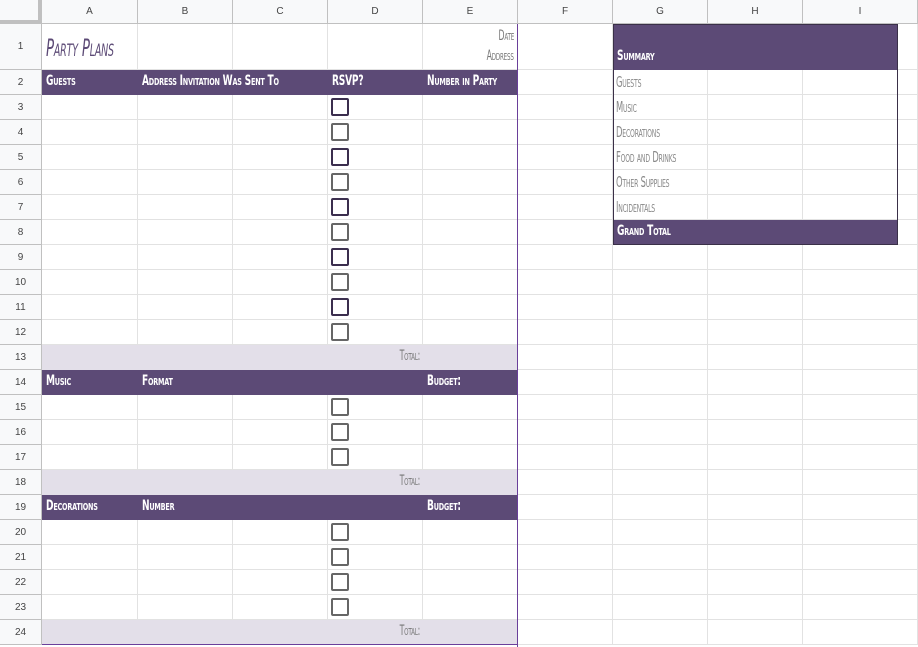 Image resolution: width=918 pixels, height=647 pixels. What do you see at coordinates (755, 357) in the screenshot?
I see `cell-h13` at bounding box center [755, 357].